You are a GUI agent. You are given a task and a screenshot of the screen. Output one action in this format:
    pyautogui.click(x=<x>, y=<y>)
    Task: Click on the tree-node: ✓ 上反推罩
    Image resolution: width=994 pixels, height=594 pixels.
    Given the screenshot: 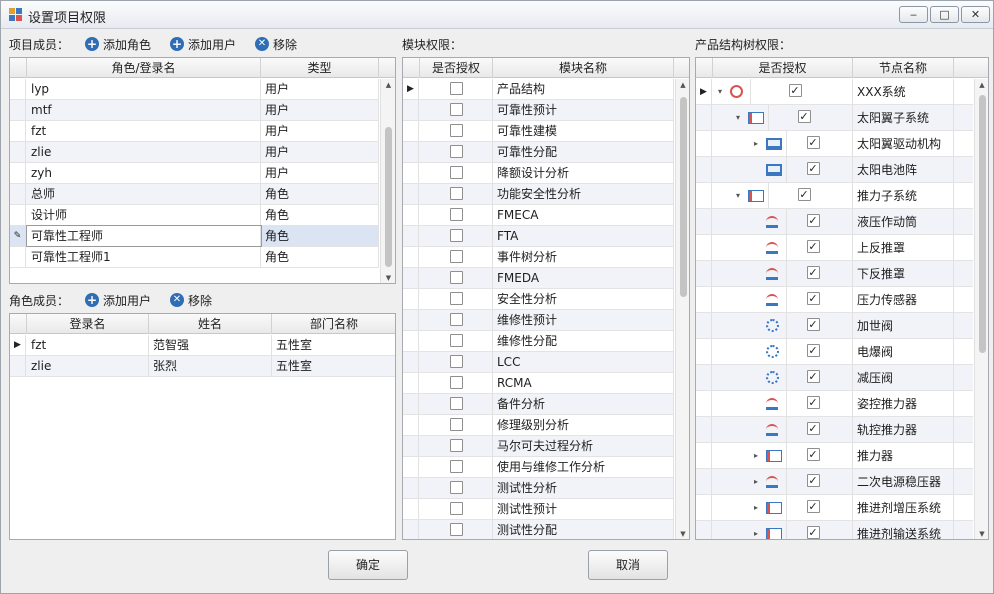 What is the action you would take?
    pyautogui.click(x=834, y=248)
    